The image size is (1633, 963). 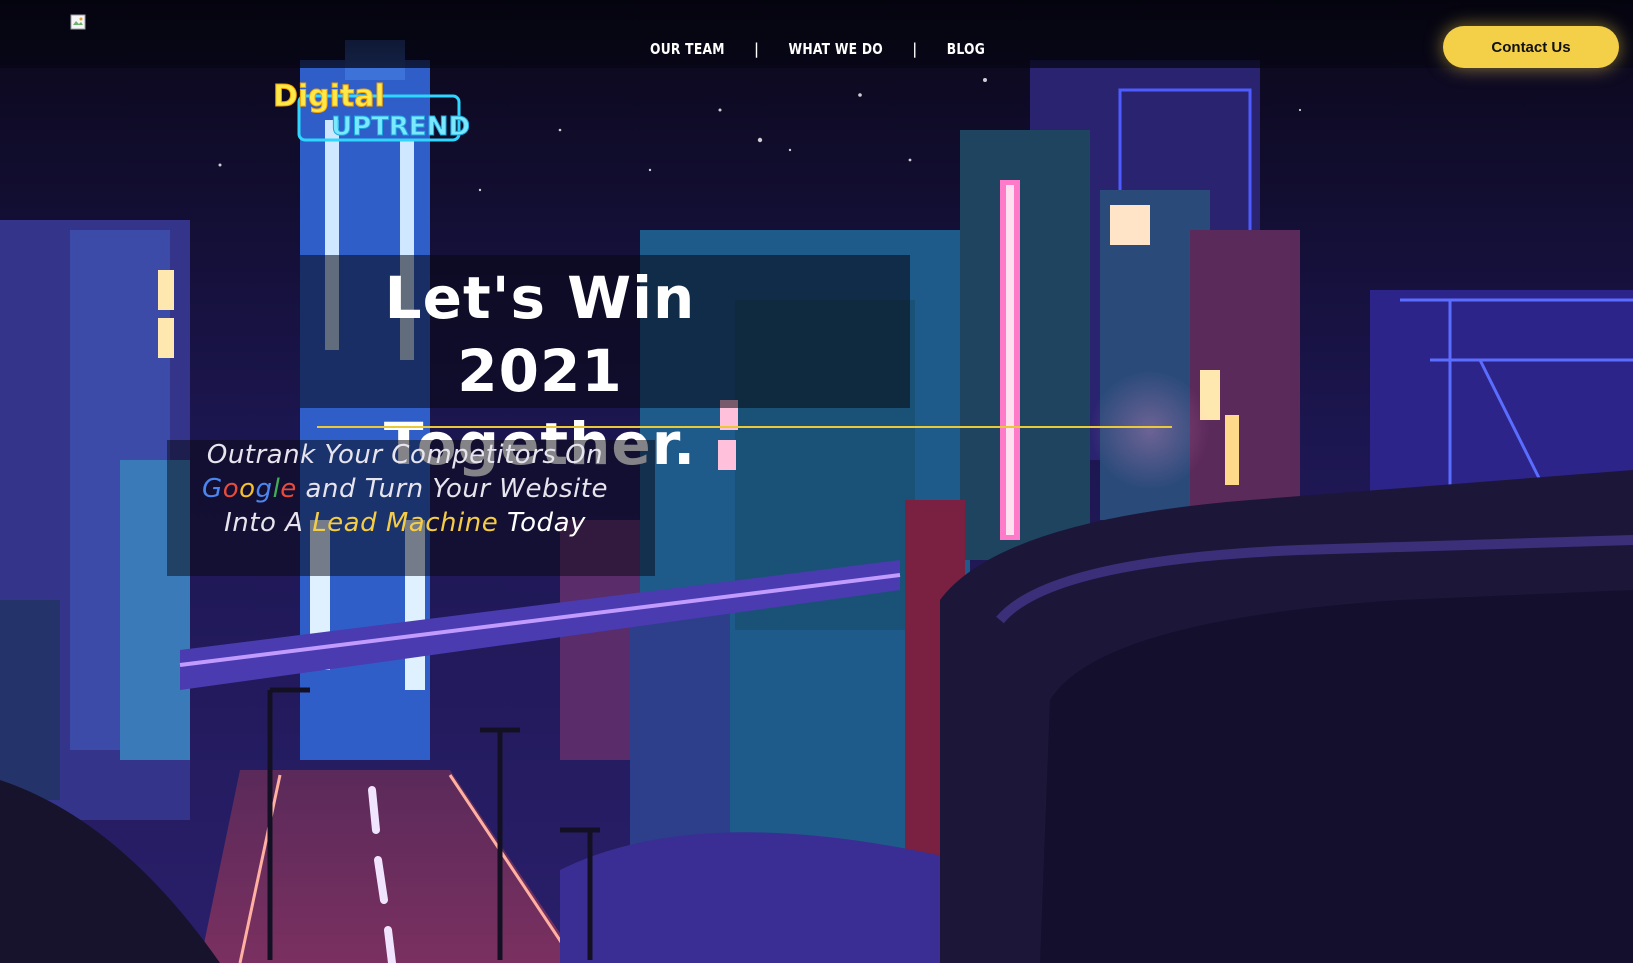 I want to click on logo-text-uptrend: UPTREND, so click(x=400, y=127).